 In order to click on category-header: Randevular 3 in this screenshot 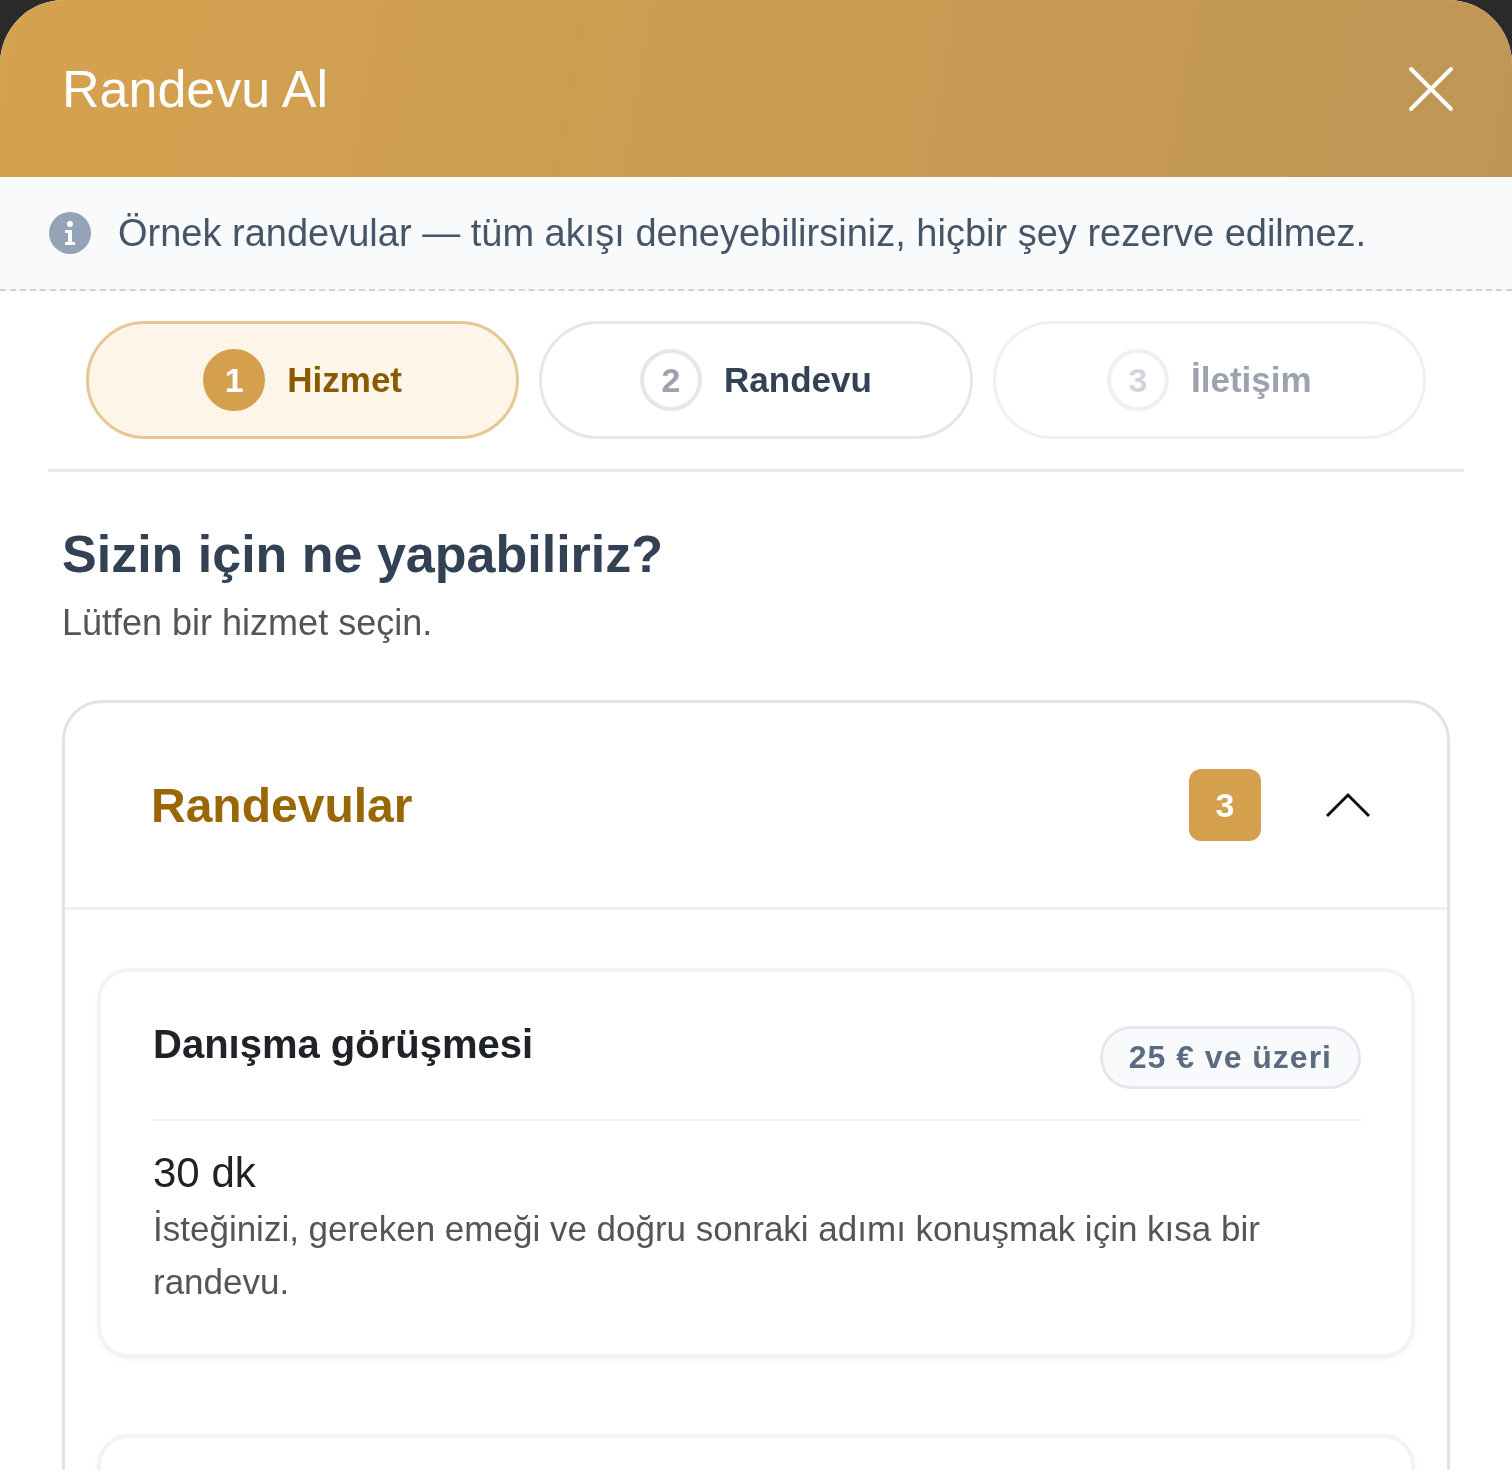, I will do `click(756, 806)`.